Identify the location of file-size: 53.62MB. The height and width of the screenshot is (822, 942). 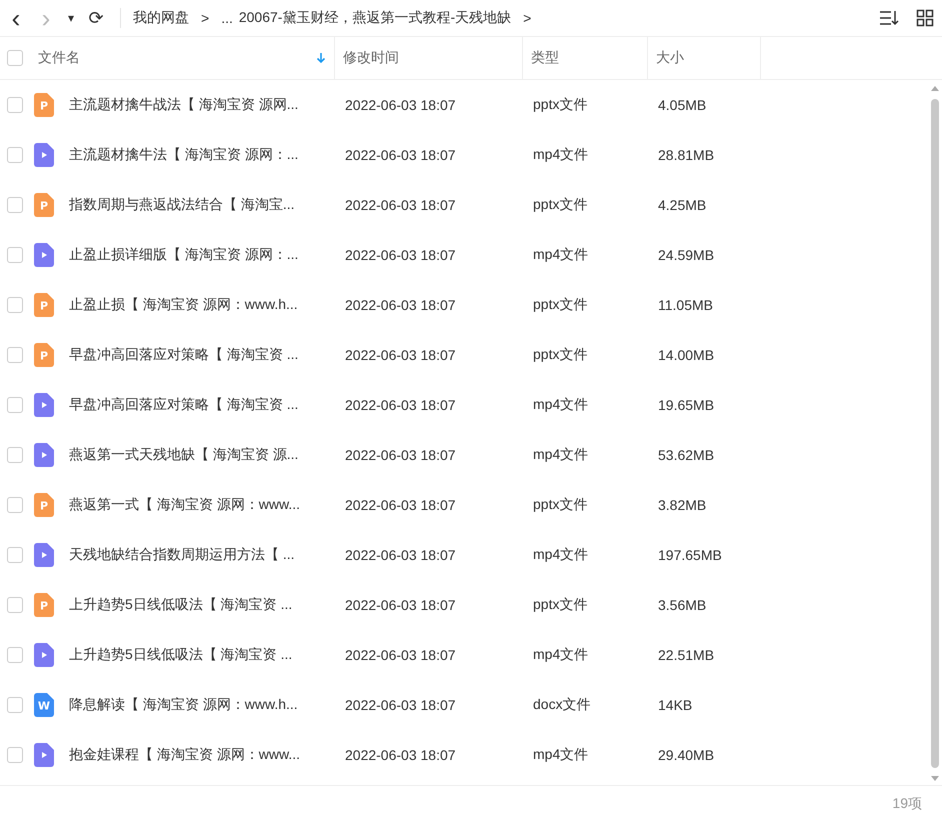
(686, 455).